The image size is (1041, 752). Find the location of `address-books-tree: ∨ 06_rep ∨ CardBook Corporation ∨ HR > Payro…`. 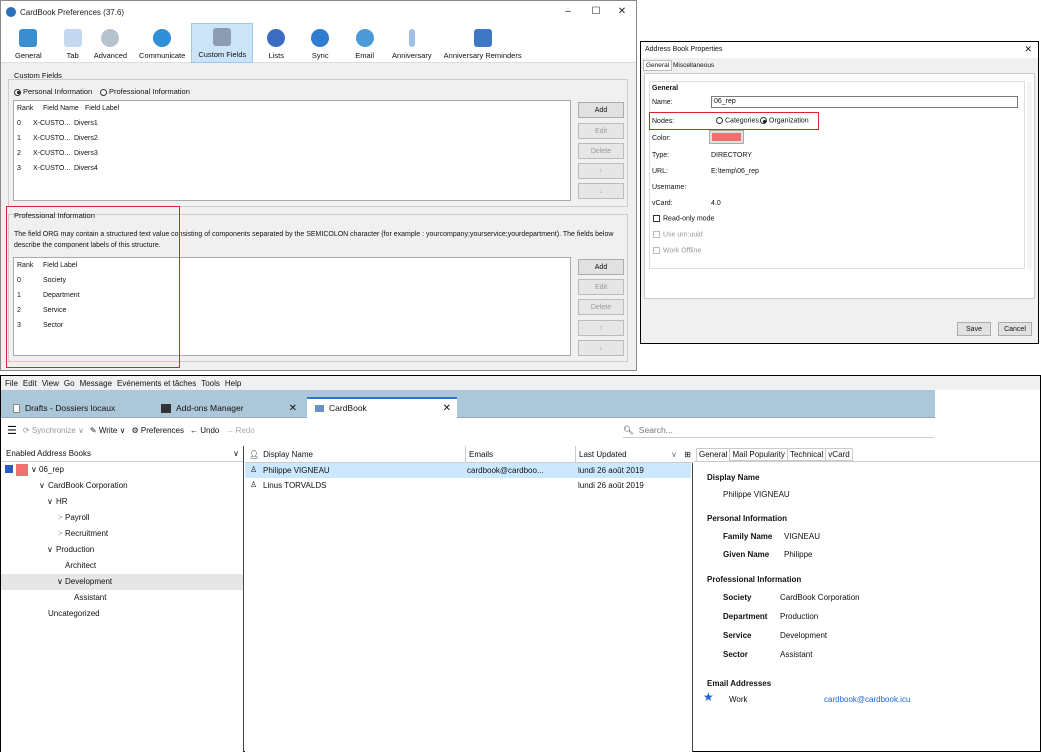

address-books-tree: ∨ 06_rep ∨ CardBook Corporation ∨ HR > Payro… is located at coordinates (122, 542).